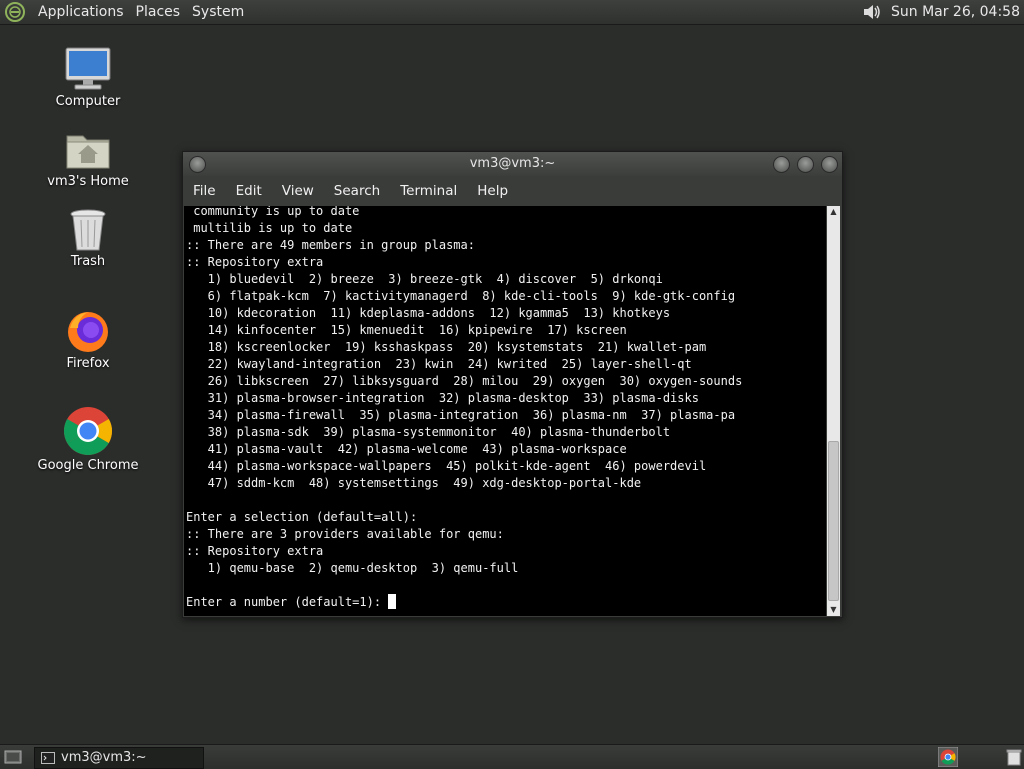  Describe the element at coordinates (88, 431) in the screenshot. I see `chrome-icon` at that location.